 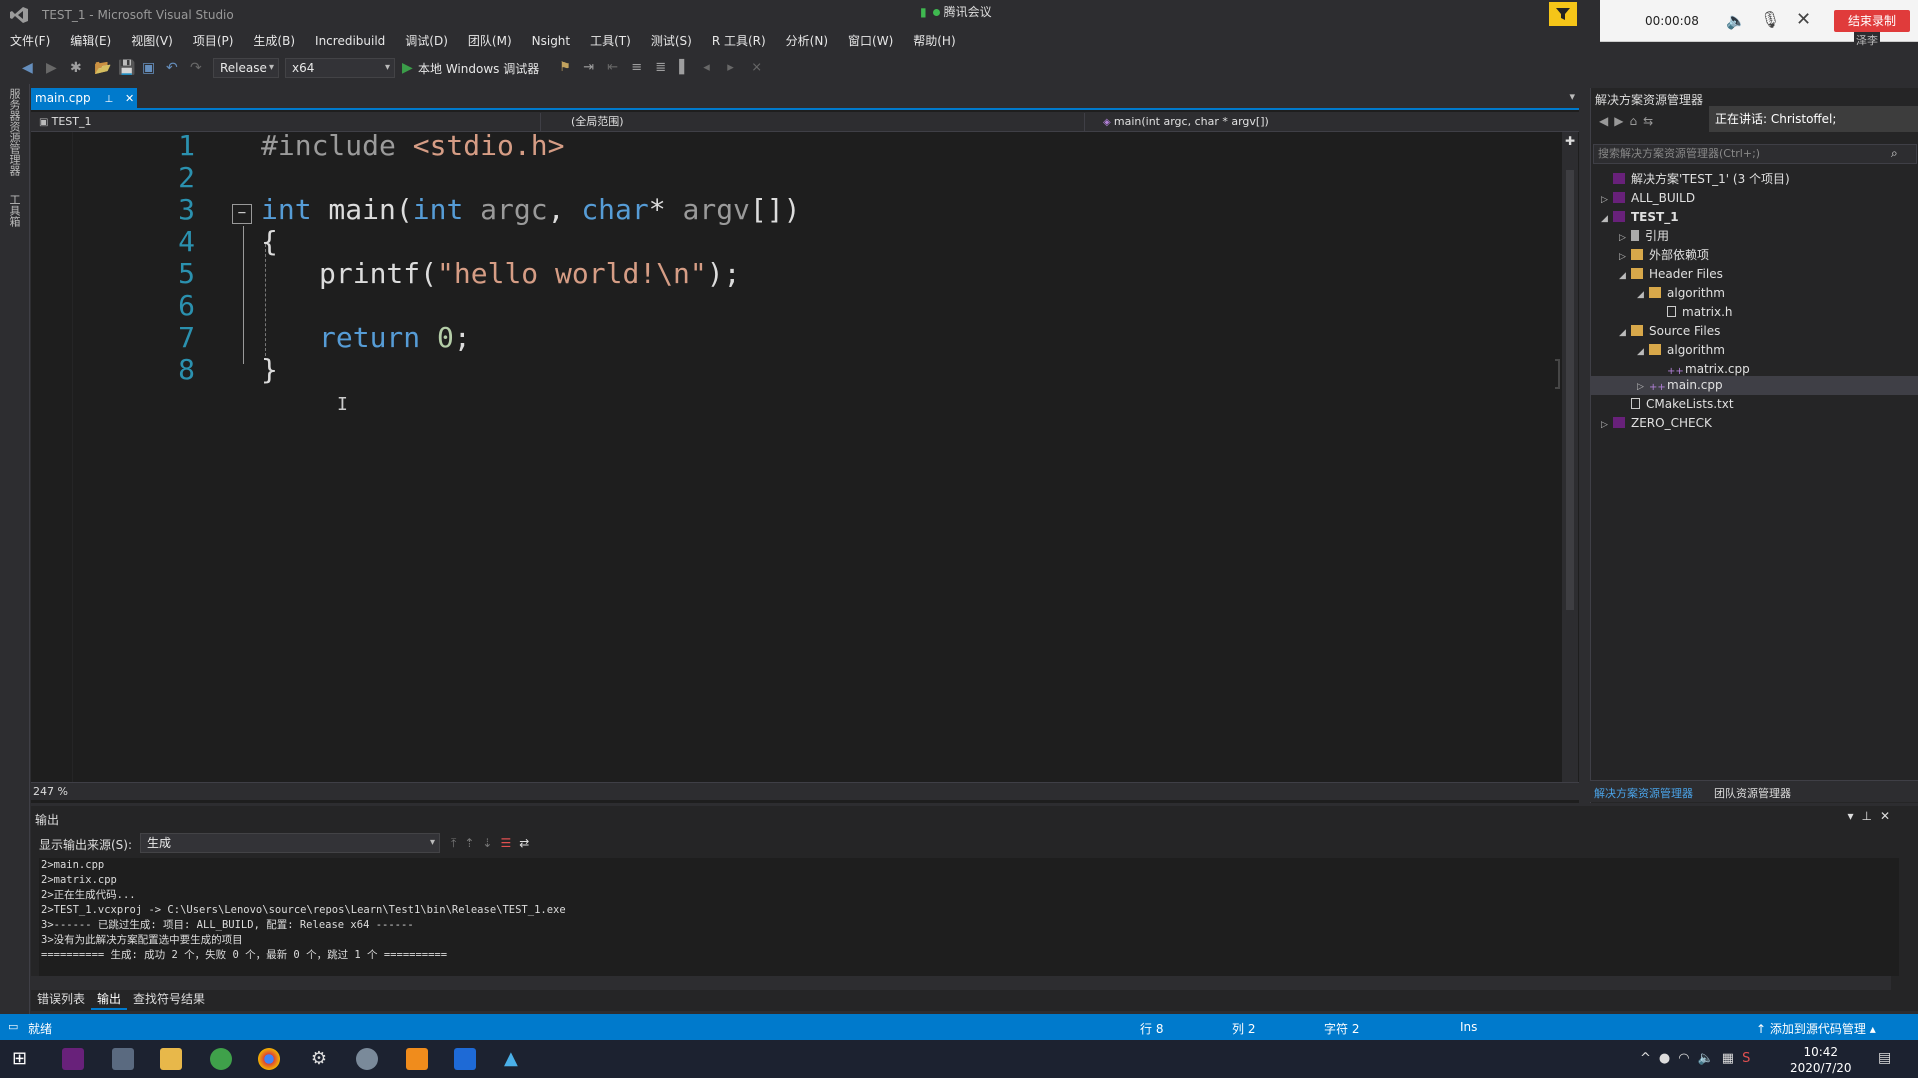 What do you see at coordinates (61, 999) in the screenshot?
I see `tab-error-list: 错误列表` at bounding box center [61, 999].